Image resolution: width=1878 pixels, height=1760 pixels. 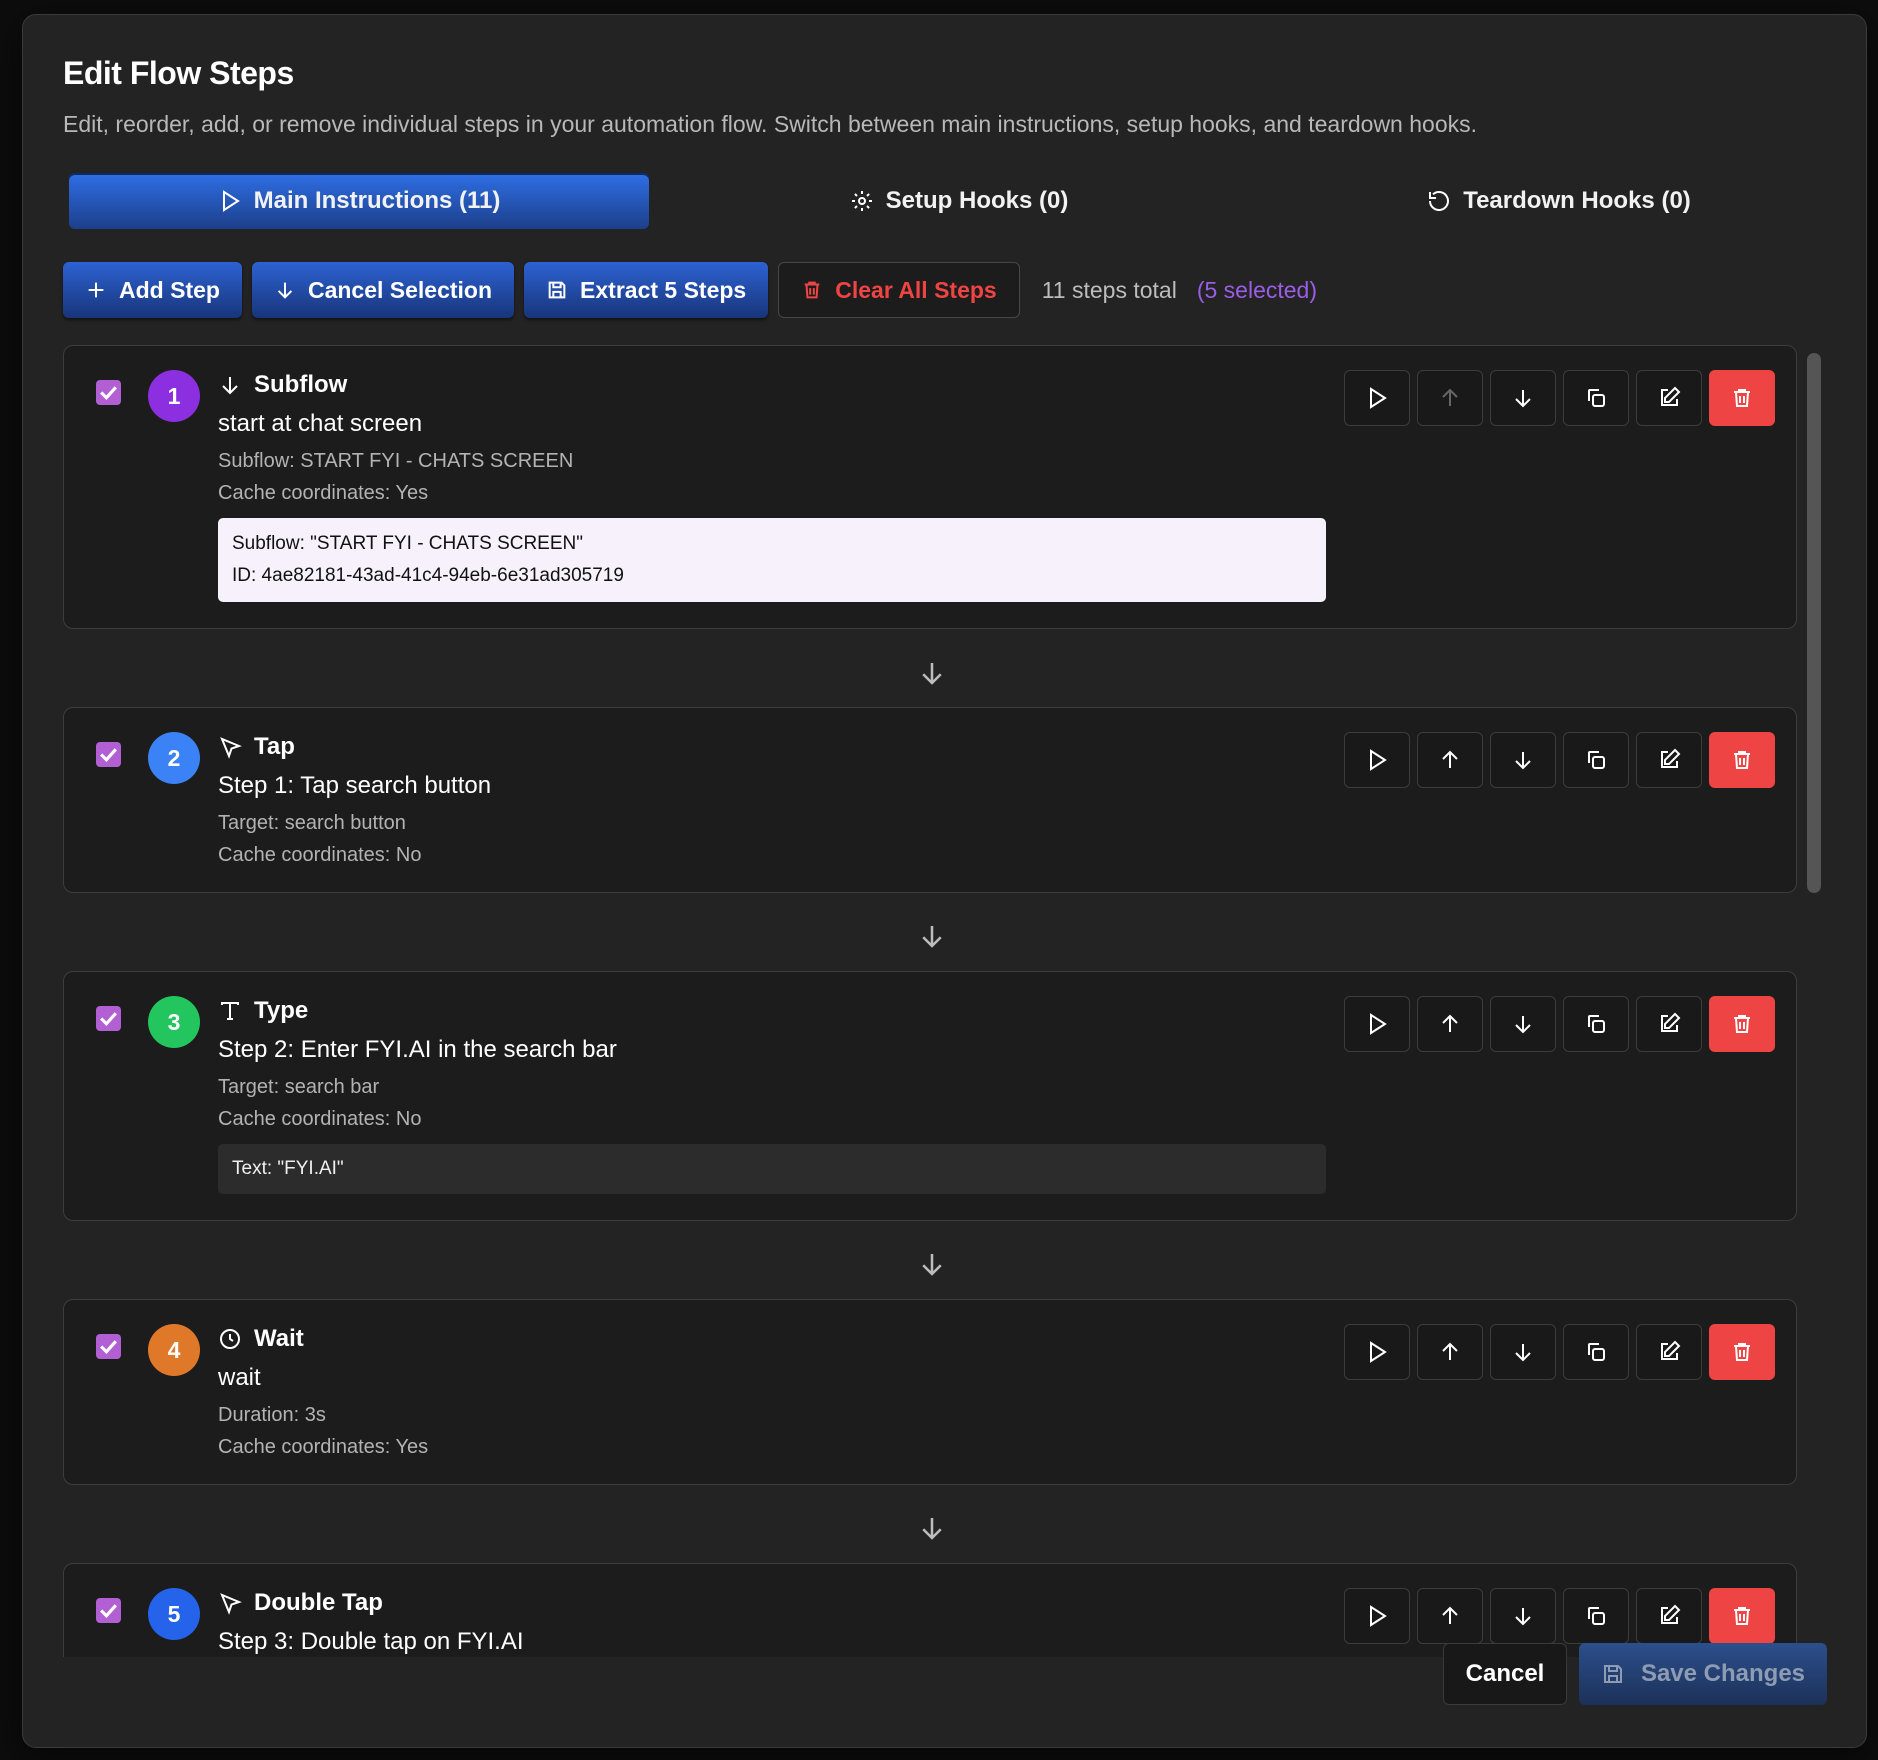 What do you see at coordinates (312, 823) in the screenshot?
I see `step-meta: Target: search button` at bounding box center [312, 823].